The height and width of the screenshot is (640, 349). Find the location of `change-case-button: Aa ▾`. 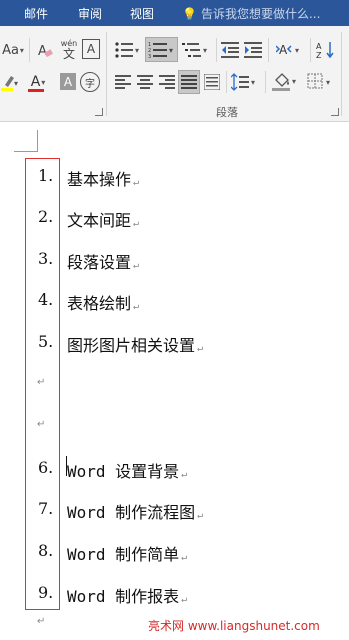

change-case-button: Aa ▾ is located at coordinates (13, 50).